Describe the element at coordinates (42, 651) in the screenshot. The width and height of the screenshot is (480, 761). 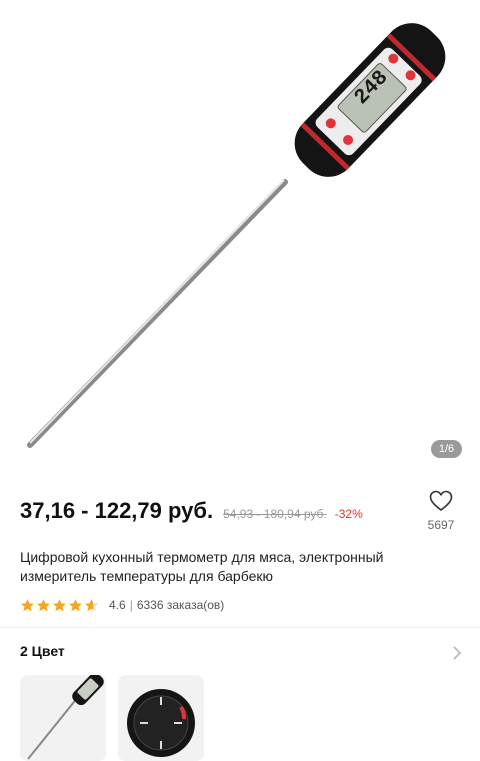
I see `color-title: 2 Цвет` at that location.